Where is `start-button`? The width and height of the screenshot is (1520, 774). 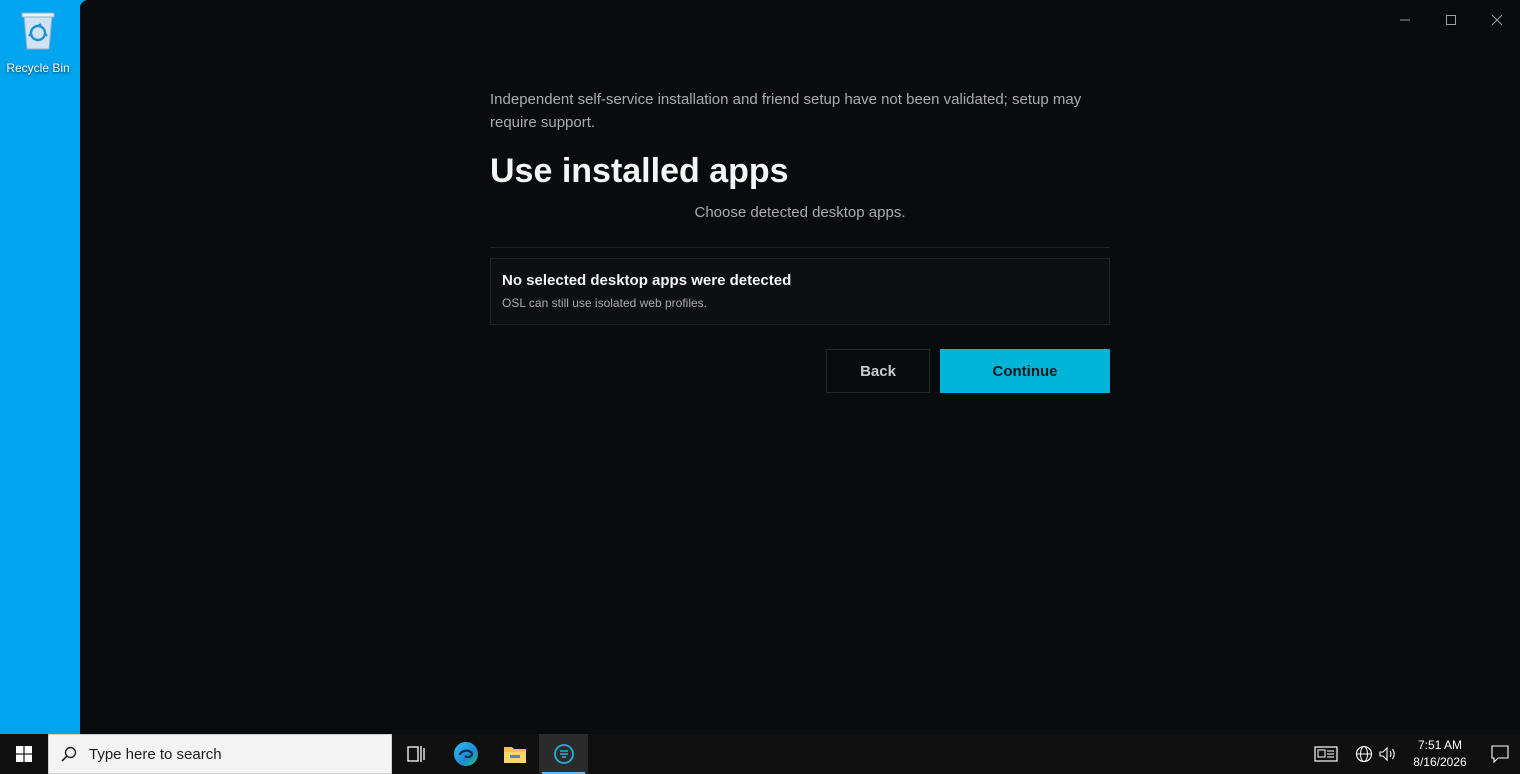
start-button is located at coordinates (24, 754).